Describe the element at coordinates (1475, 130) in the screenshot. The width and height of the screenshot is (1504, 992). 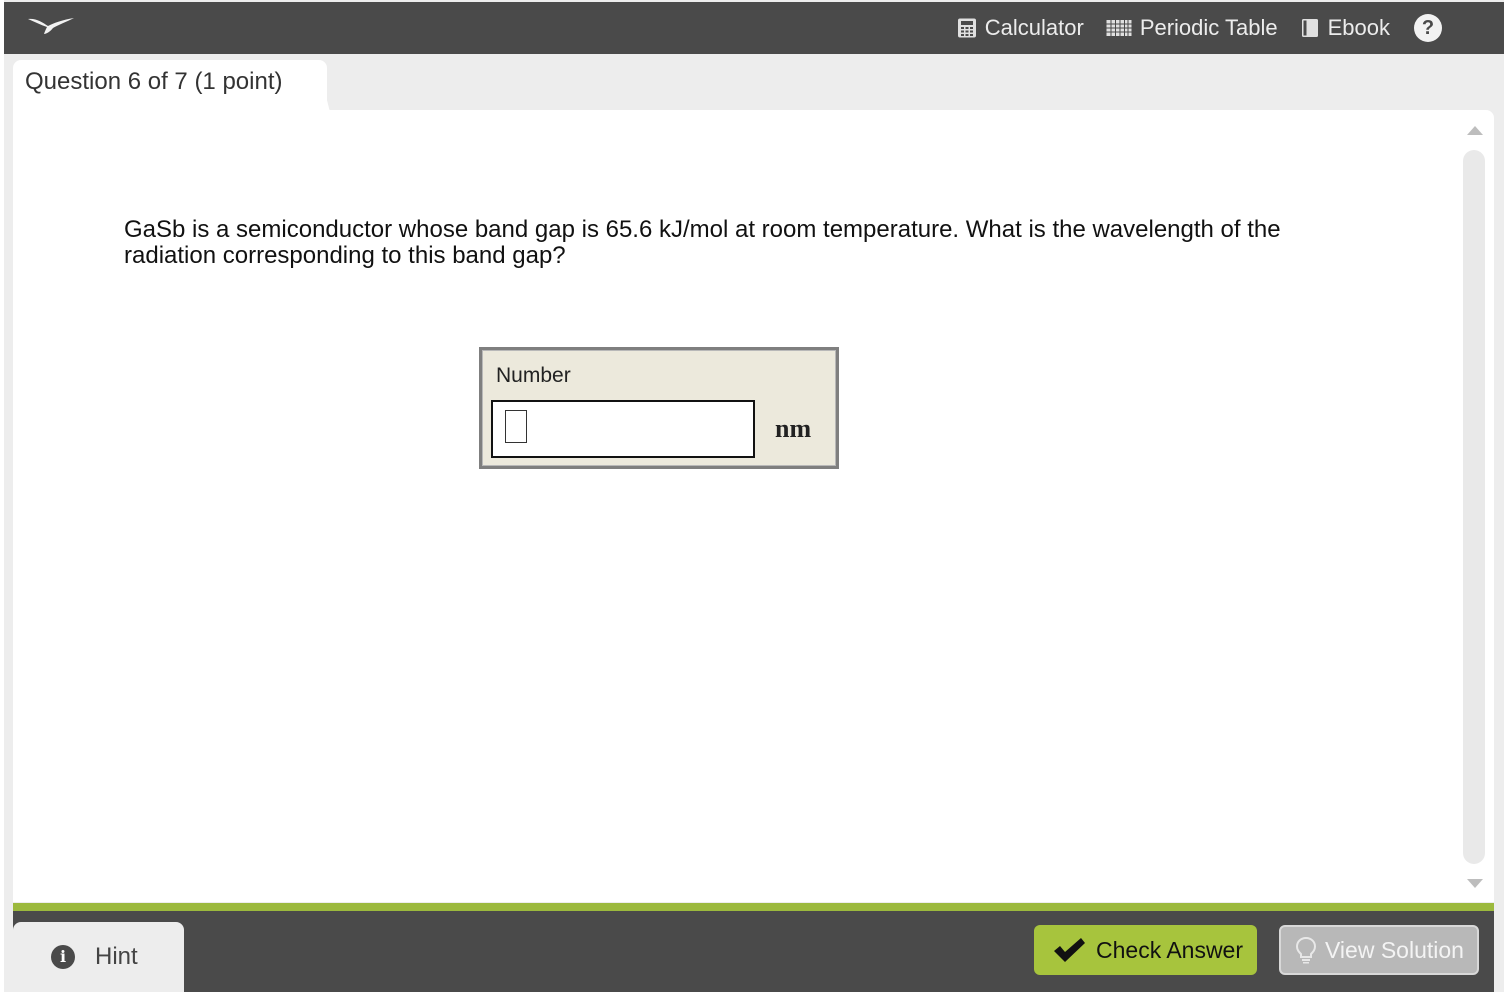
I see `scroll-up-arrow-icon` at that location.